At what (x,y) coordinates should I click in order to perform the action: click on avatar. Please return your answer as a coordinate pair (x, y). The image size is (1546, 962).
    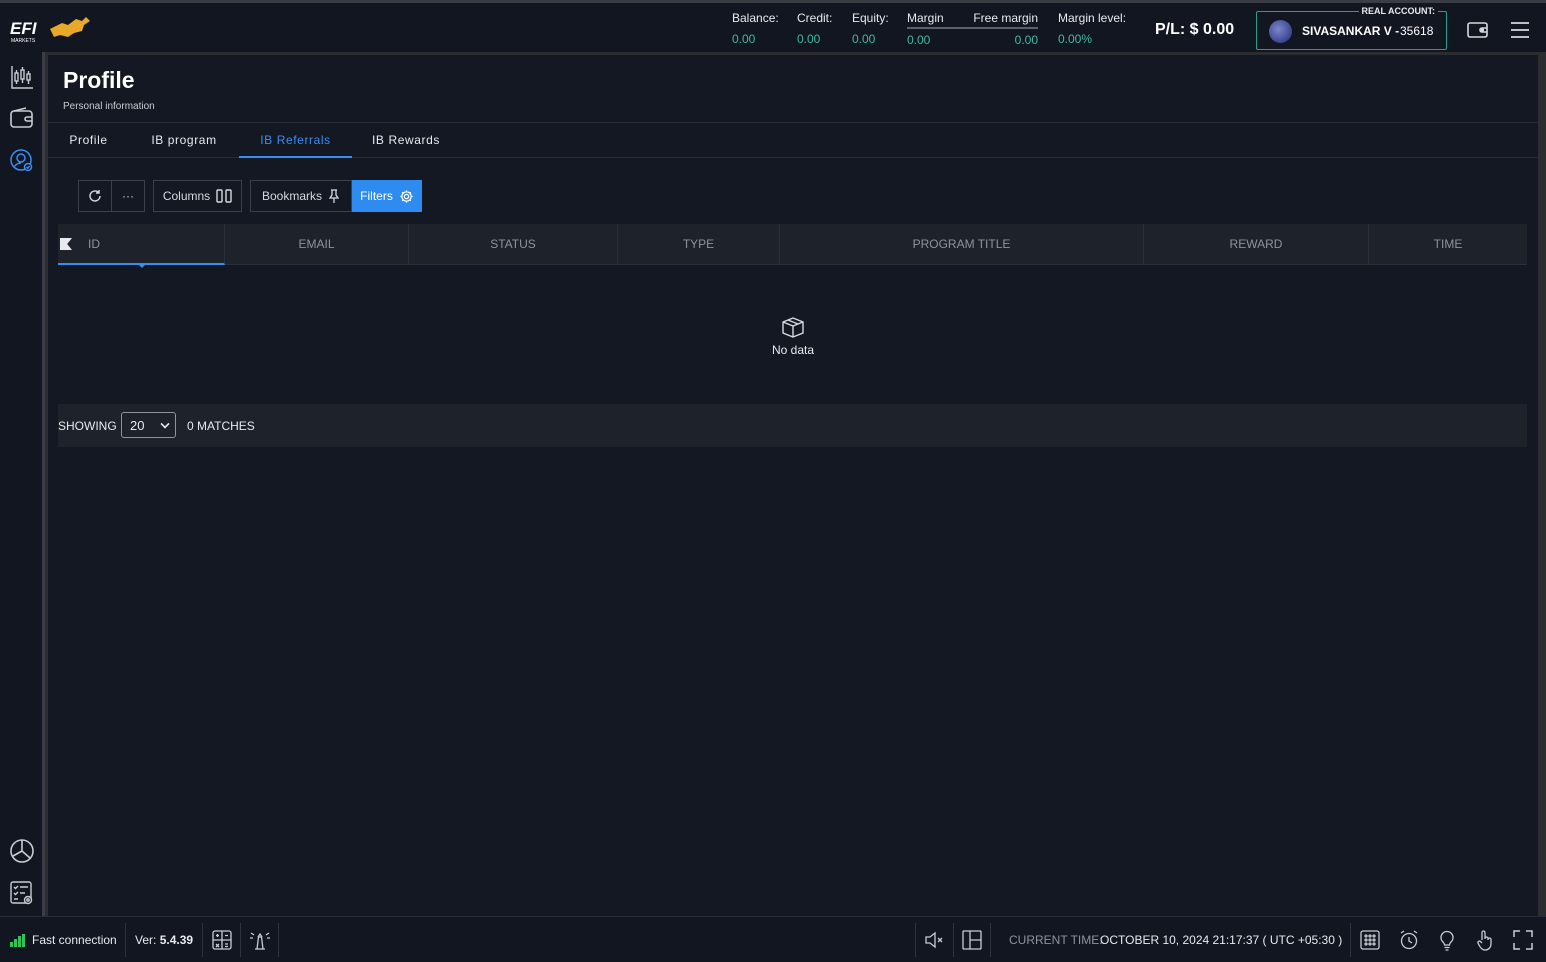
    Looking at the image, I should click on (1280, 31).